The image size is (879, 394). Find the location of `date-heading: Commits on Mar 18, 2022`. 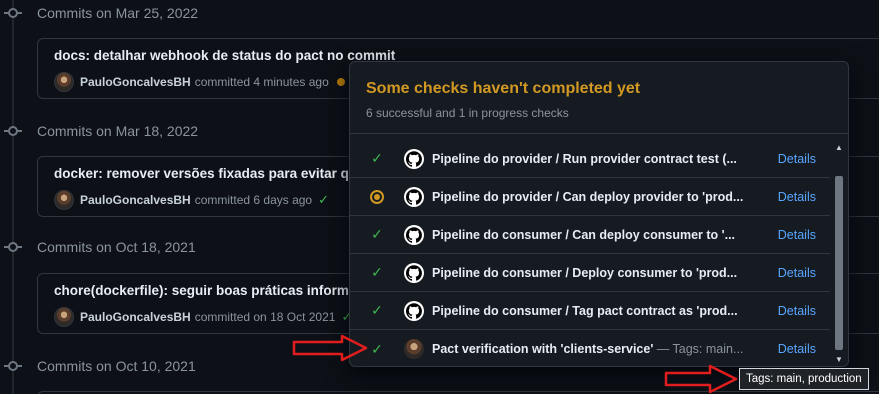

date-heading: Commits on Mar 18, 2022 is located at coordinates (118, 131).